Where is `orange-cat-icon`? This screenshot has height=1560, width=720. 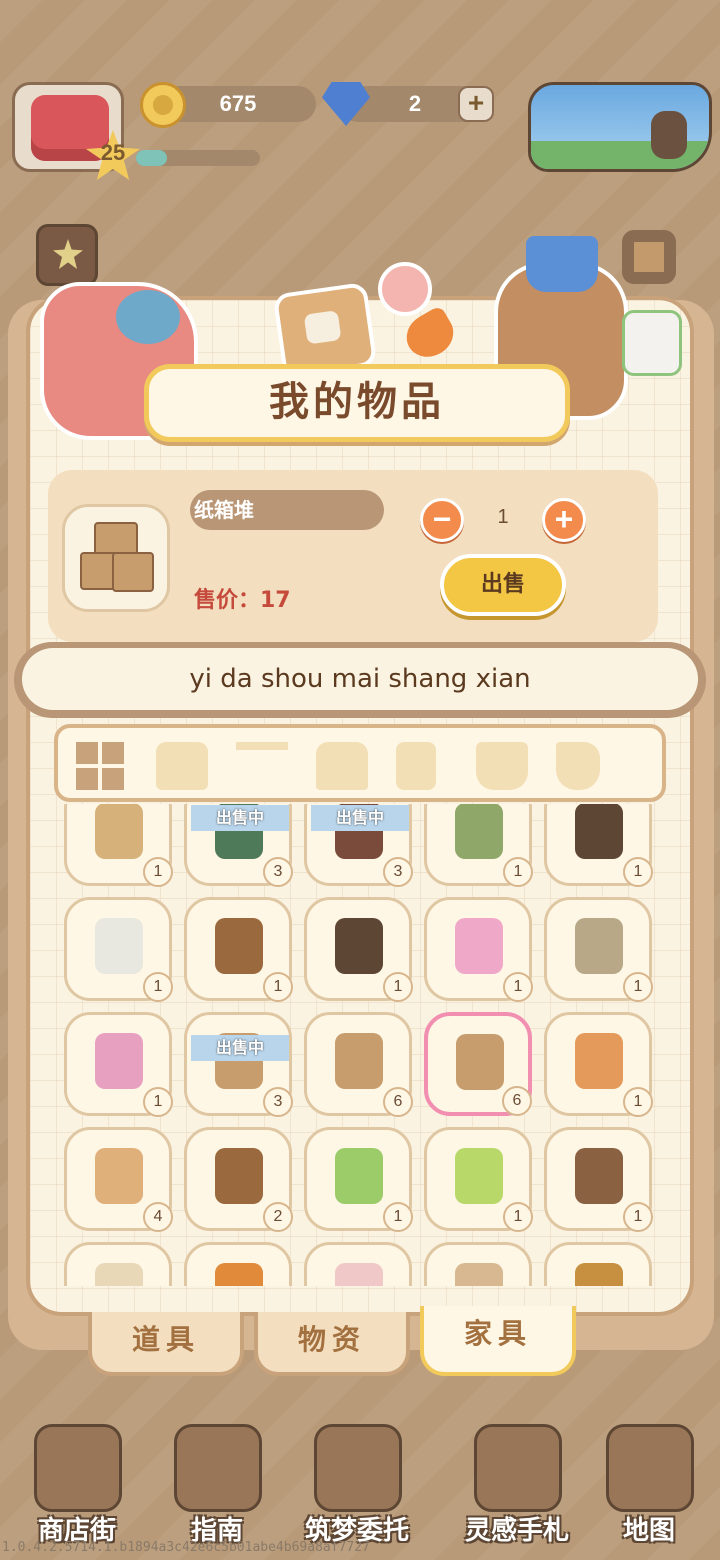
orange-cat-icon is located at coordinates (239, 1274).